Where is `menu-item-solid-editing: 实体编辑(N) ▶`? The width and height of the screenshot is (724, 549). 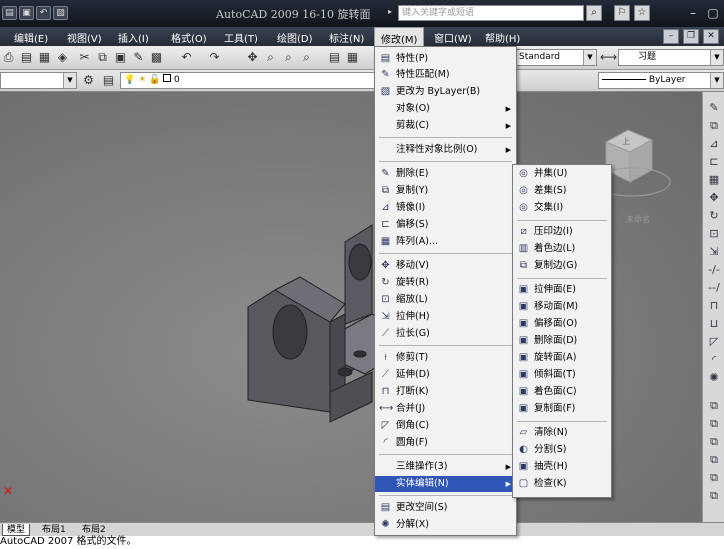 menu-item-solid-editing: 实体编辑(N) ▶ is located at coordinates (445, 484).